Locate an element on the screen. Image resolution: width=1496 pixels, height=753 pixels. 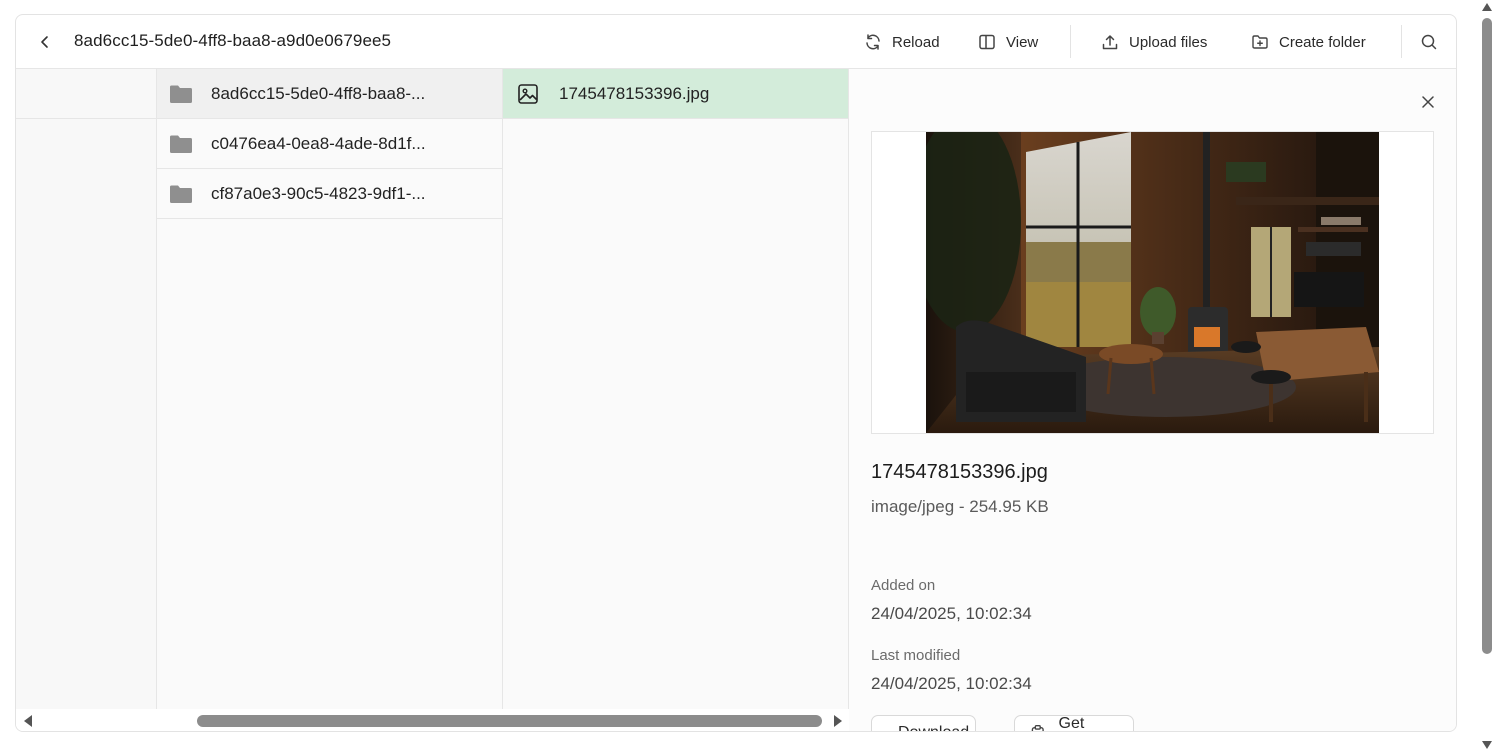
vertical-scroll-thumb is located at coordinates (1487, 336).